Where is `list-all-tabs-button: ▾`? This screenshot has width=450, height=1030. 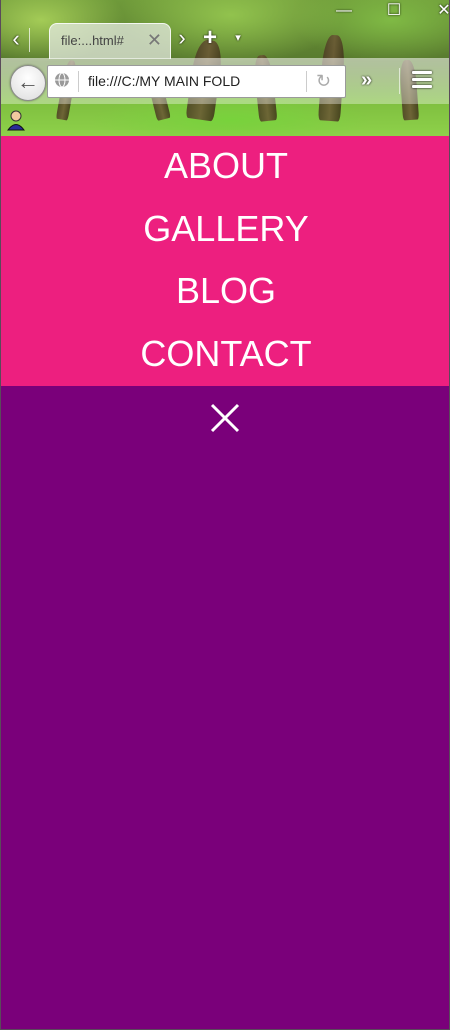
list-all-tabs-button: ▾ is located at coordinates (238, 38).